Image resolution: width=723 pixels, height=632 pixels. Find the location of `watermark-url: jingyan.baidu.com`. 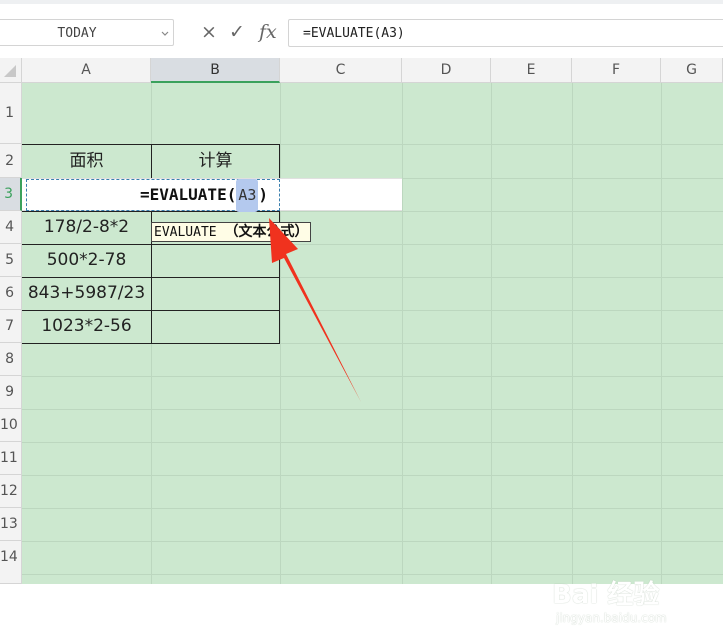

watermark-url: jingyan.baidu.com is located at coordinates (611, 618).